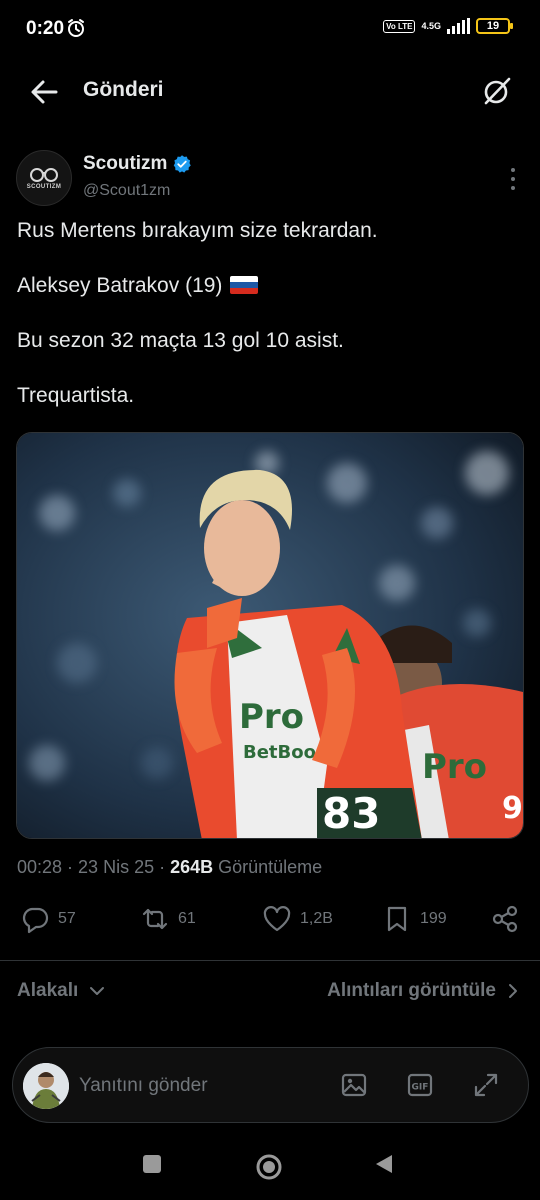 The image size is (540, 1200). I want to click on author-handle: @Scout1zm, so click(126, 191).